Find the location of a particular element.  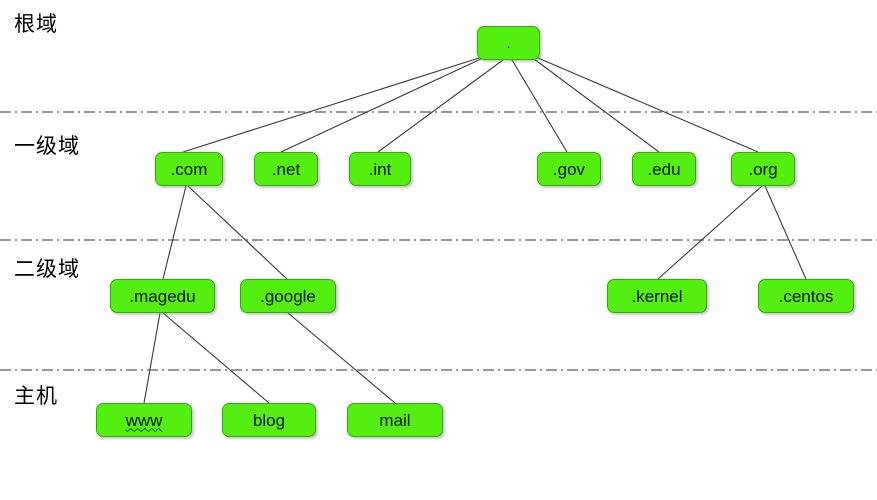

node-com: .com is located at coordinates (189, 169).